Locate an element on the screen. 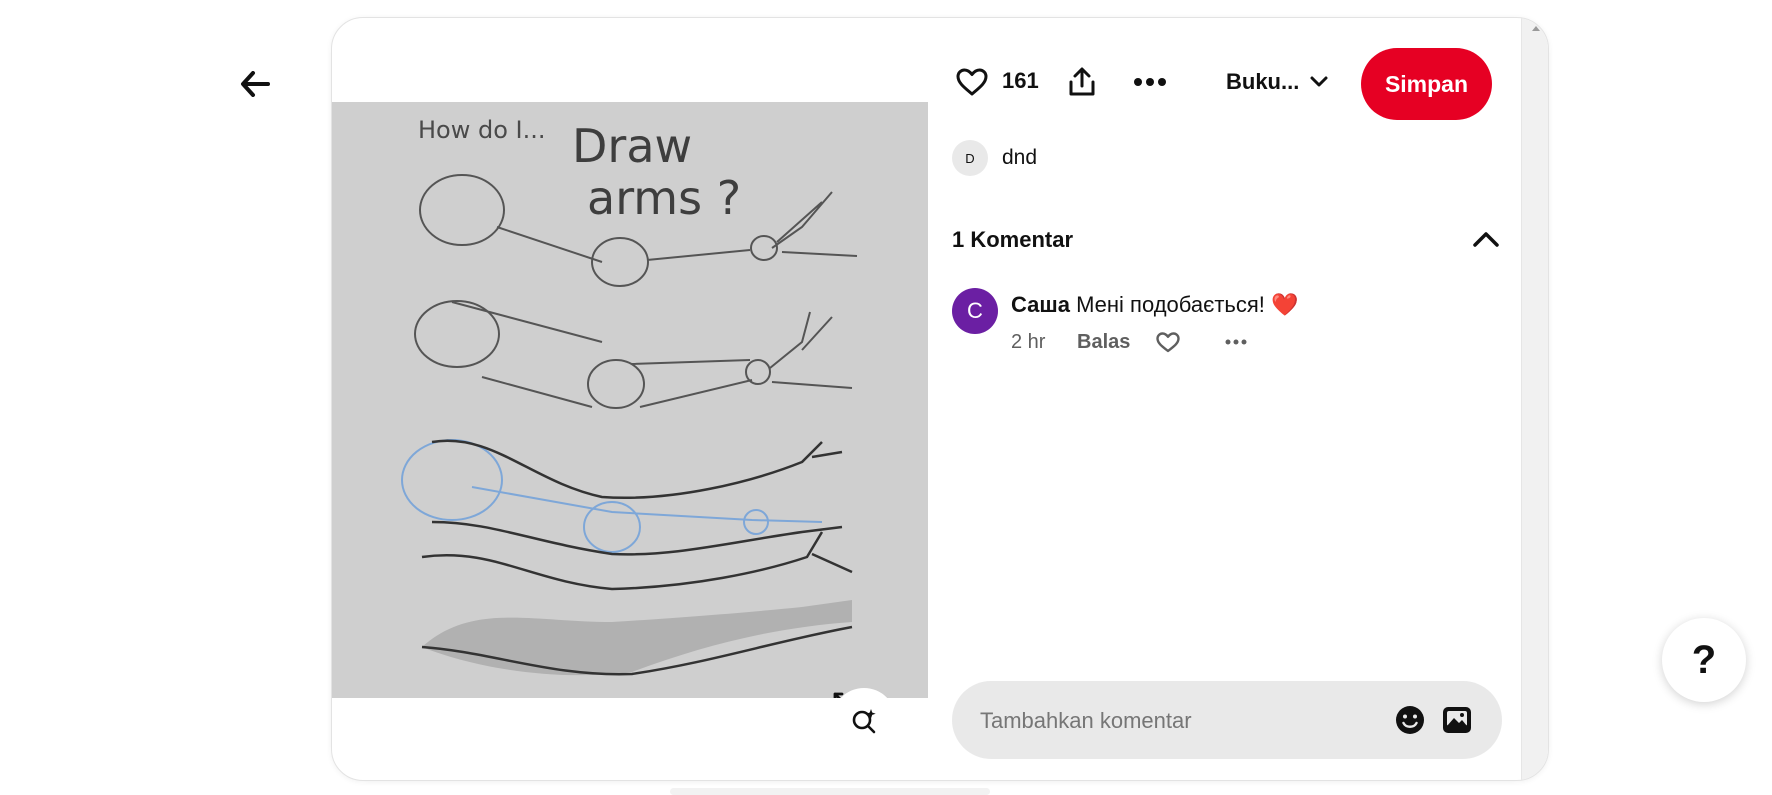  like-button is located at coordinates (972, 82).